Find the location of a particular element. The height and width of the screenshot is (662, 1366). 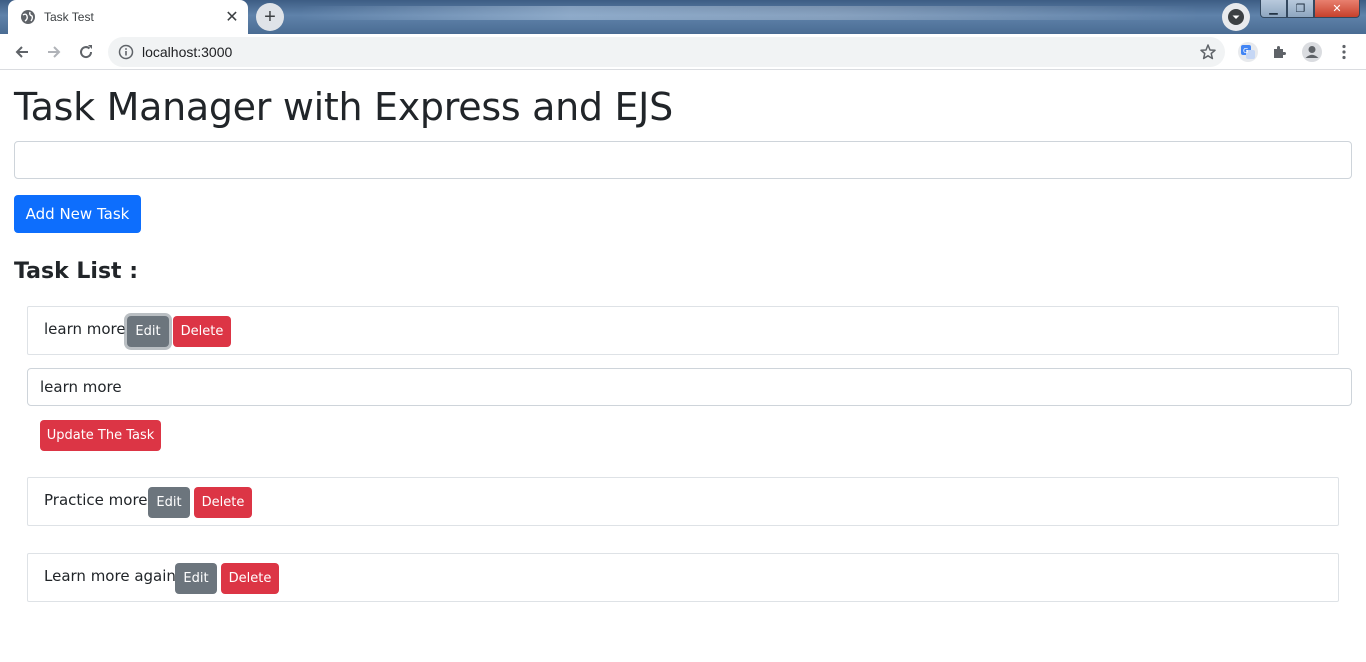

url-text: localhost:3000 is located at coordinates (187, 52).